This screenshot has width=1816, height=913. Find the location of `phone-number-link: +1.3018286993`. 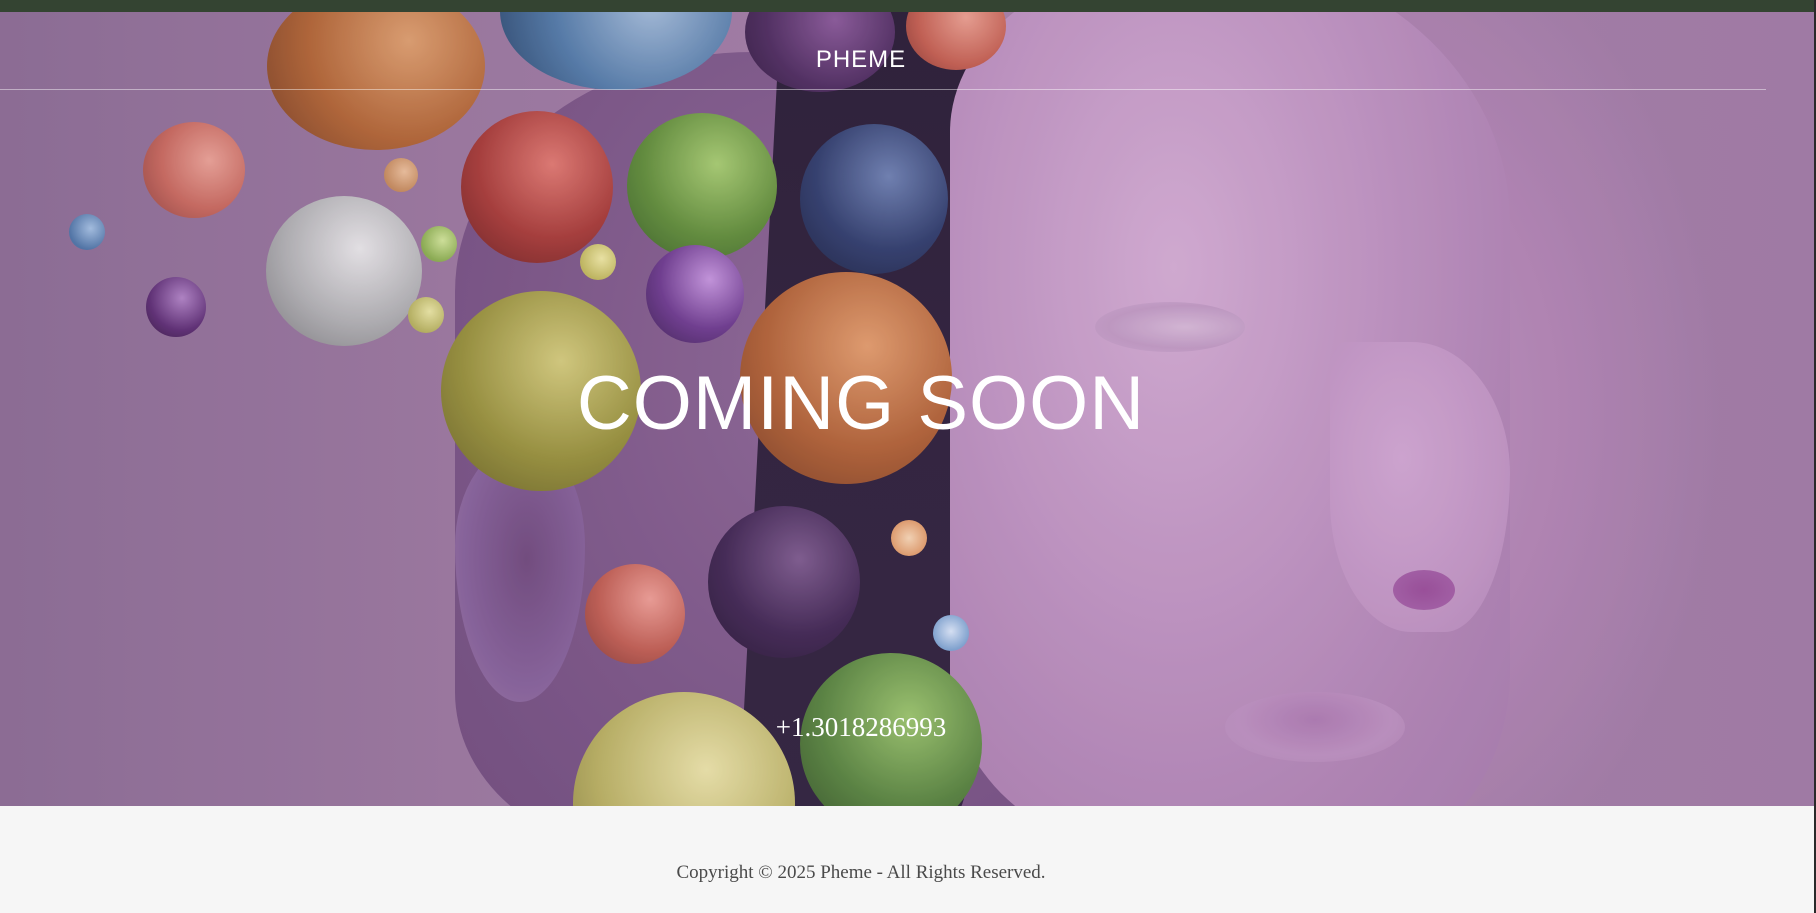

phone-number-link: +1.3018286993 is located at coordinates (861, 727).